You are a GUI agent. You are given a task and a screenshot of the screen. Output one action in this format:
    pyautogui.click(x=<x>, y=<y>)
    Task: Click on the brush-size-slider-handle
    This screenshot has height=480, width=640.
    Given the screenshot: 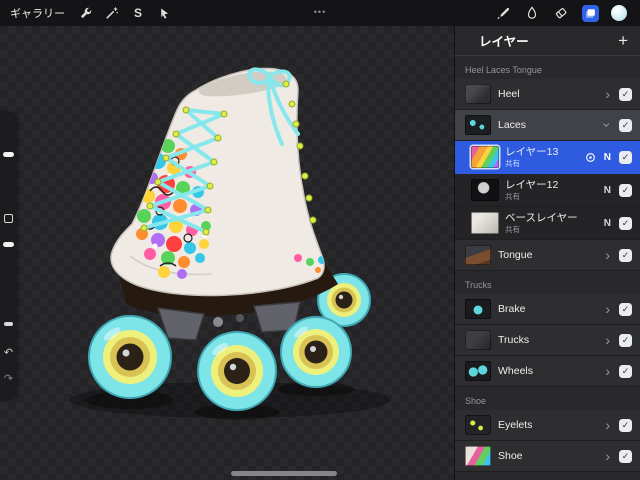 What is the action you would take?
    pyautogui.click(x=8, y=154)
    